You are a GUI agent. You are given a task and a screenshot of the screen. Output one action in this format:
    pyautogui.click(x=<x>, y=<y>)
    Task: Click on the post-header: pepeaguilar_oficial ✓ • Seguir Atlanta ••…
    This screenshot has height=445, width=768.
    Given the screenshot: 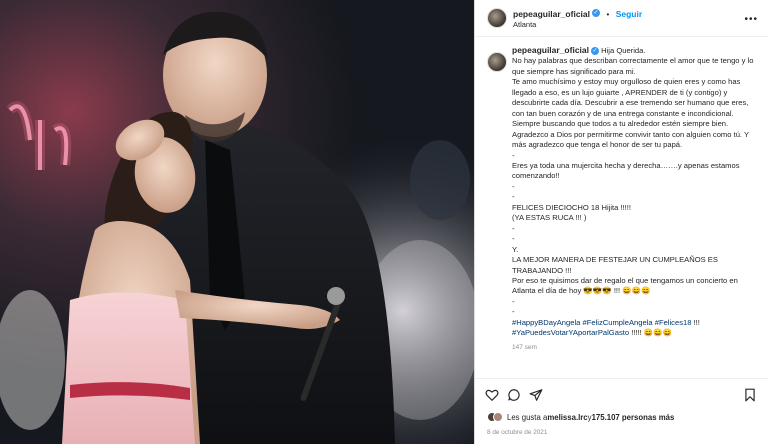 What is the action you would take?
    pyautogui.click(x=621, y=18)
    